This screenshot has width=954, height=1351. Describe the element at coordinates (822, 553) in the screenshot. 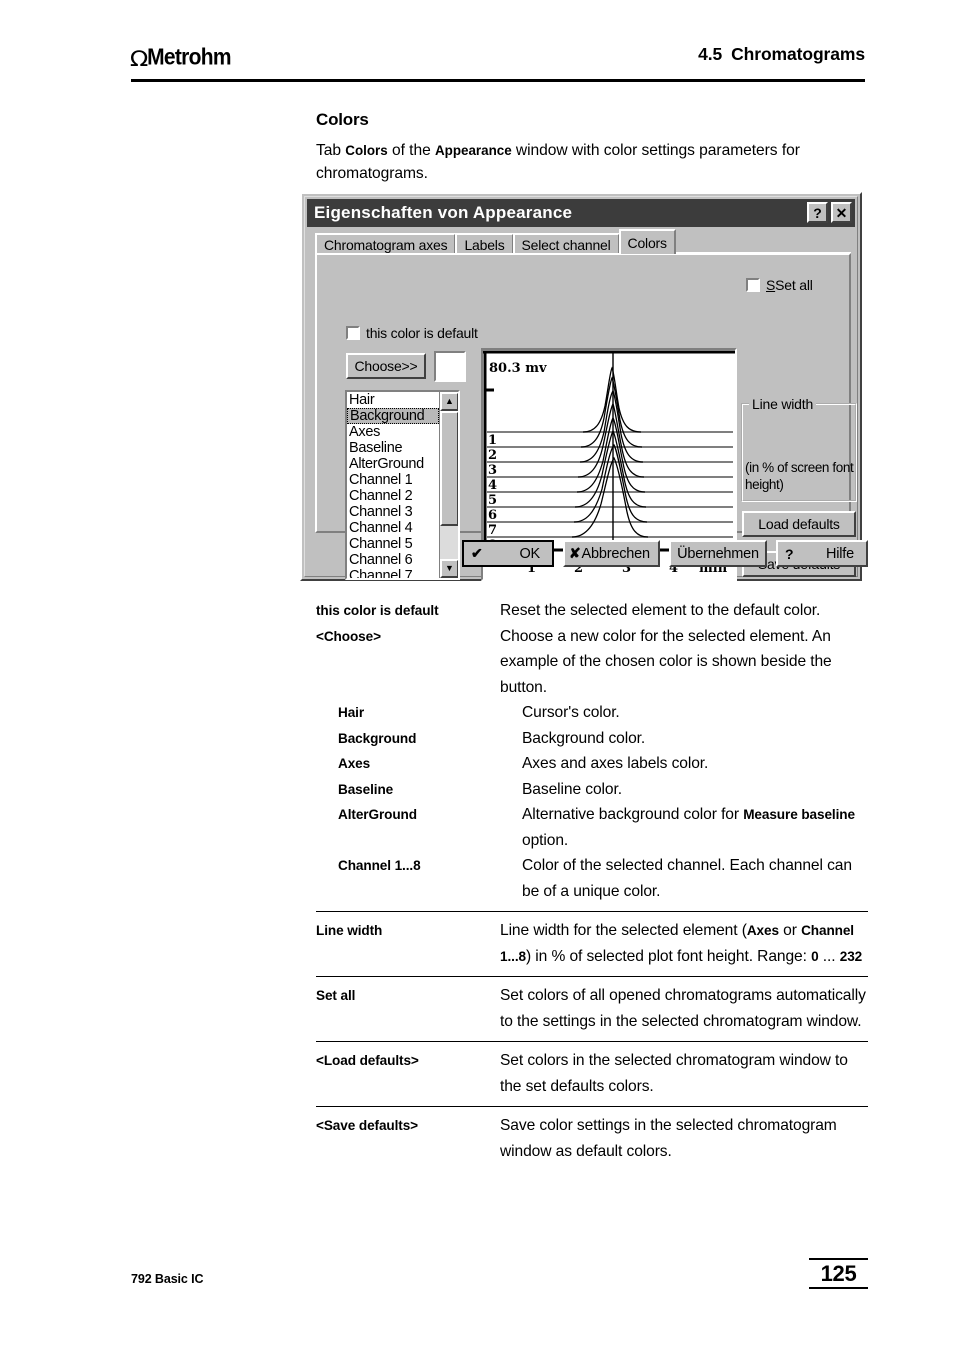

I see `help-button: ? Hilfe` at that location.